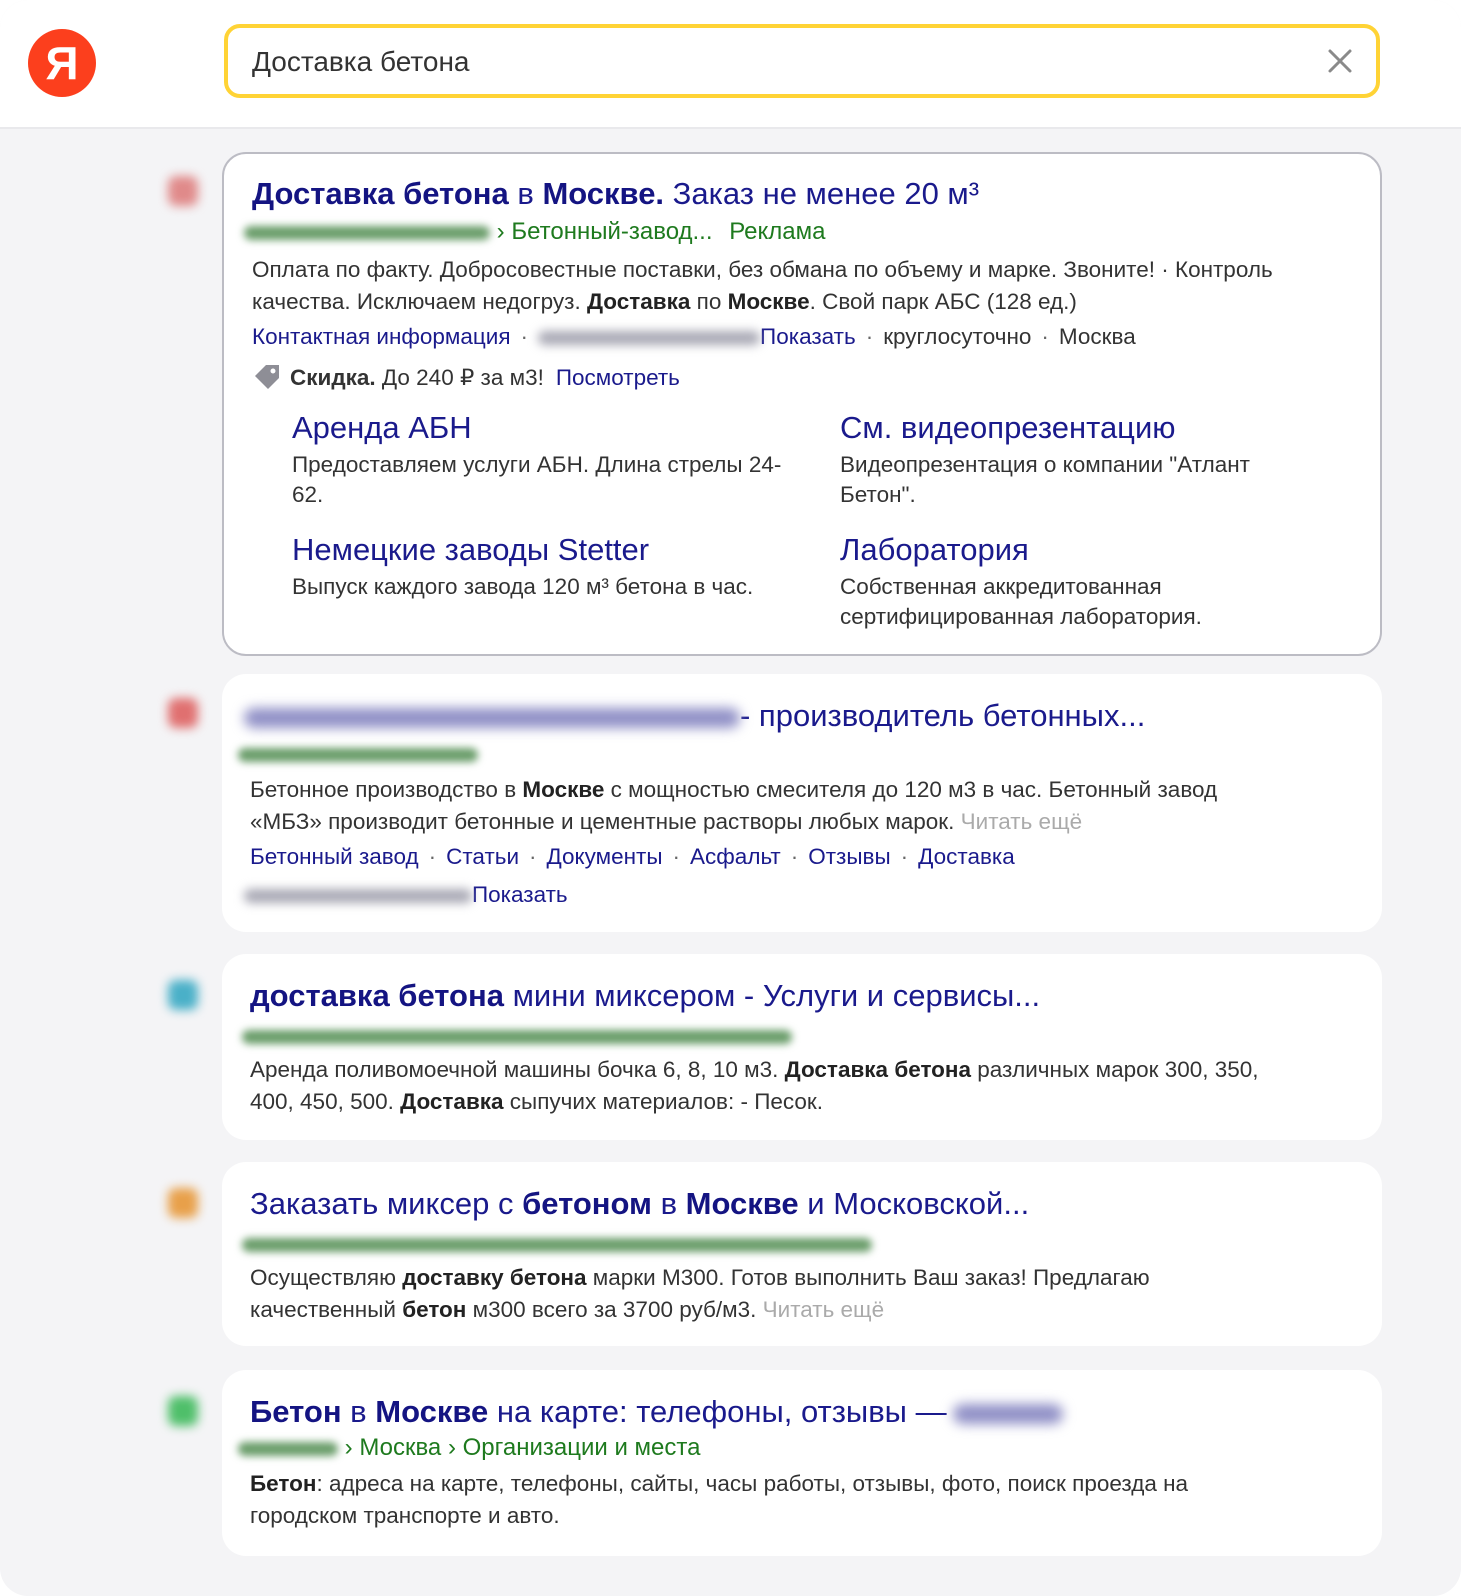  What do you see at coordinates (1050, 550) in the screenshot?
I see `sitelink-title: Лаборатория` at bounding box center [1050, 550].